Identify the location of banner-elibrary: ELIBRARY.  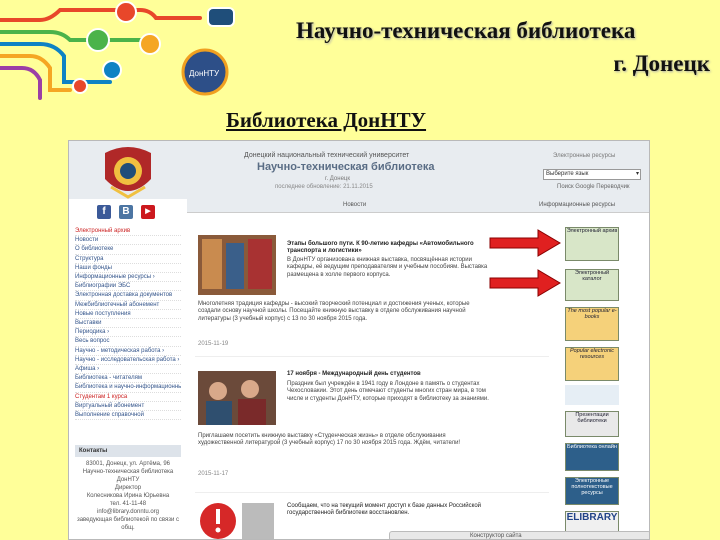
(592, 522).